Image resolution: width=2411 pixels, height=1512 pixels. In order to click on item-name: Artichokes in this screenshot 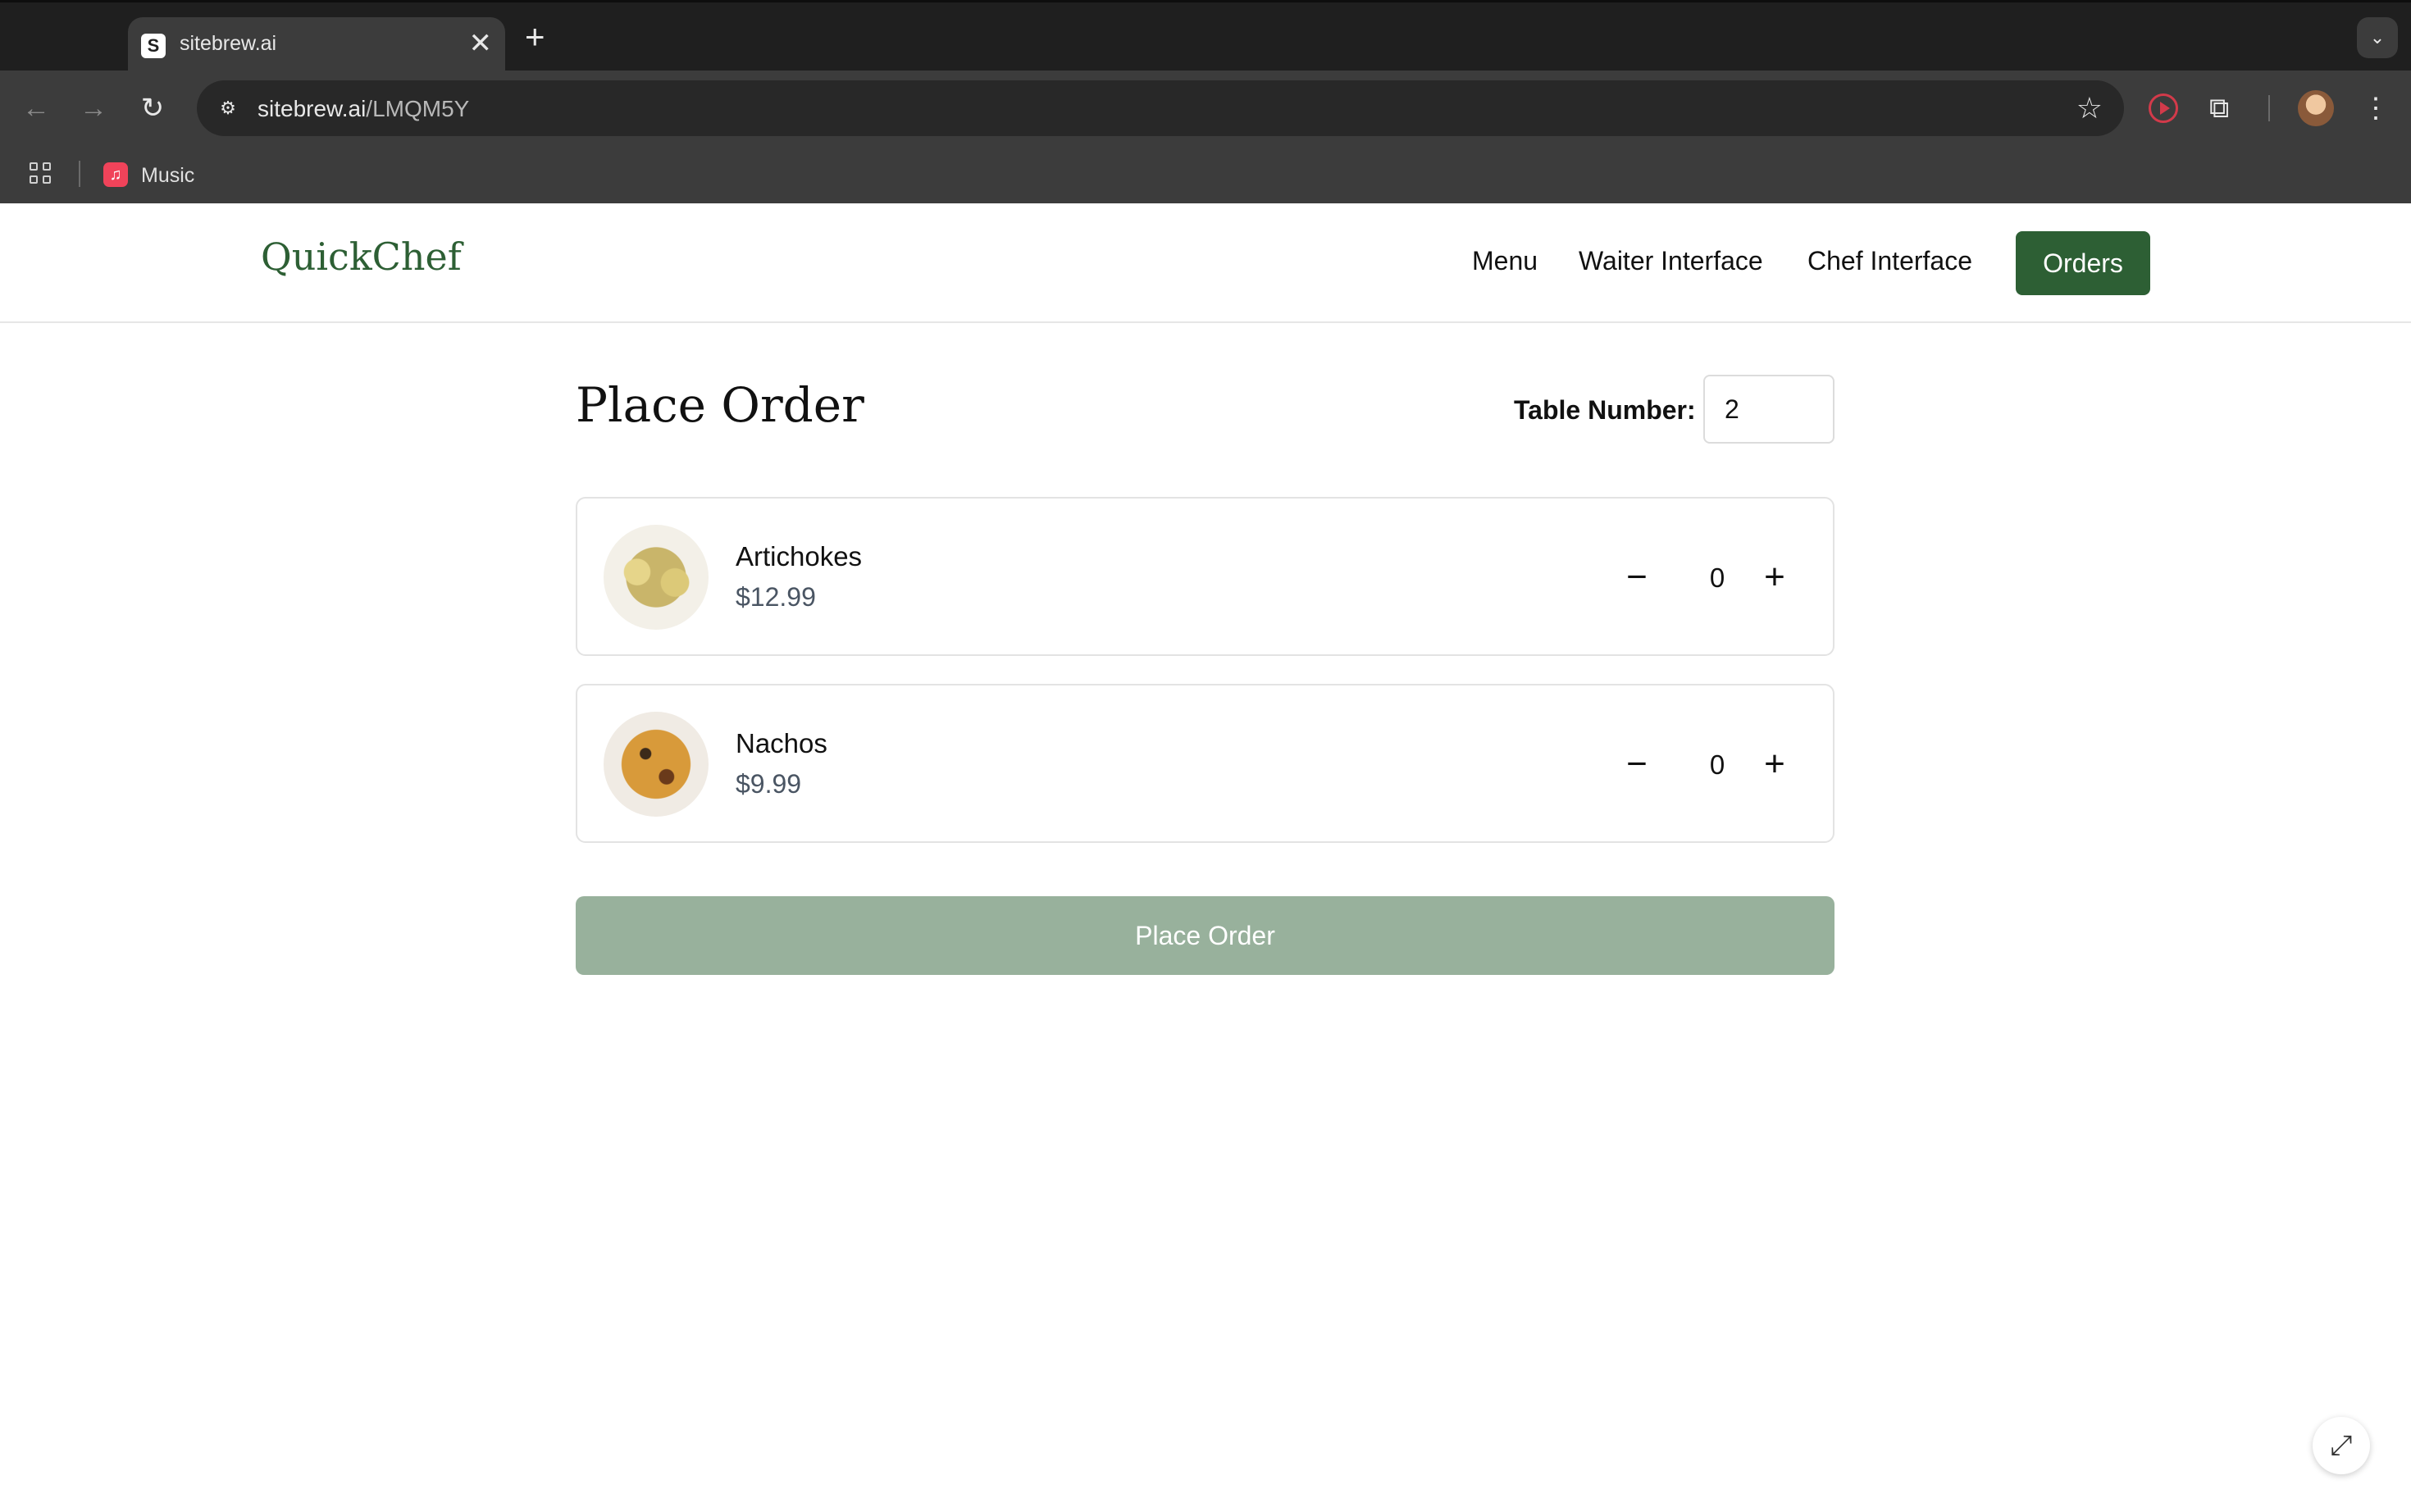, I will do `click(799, 556)`.